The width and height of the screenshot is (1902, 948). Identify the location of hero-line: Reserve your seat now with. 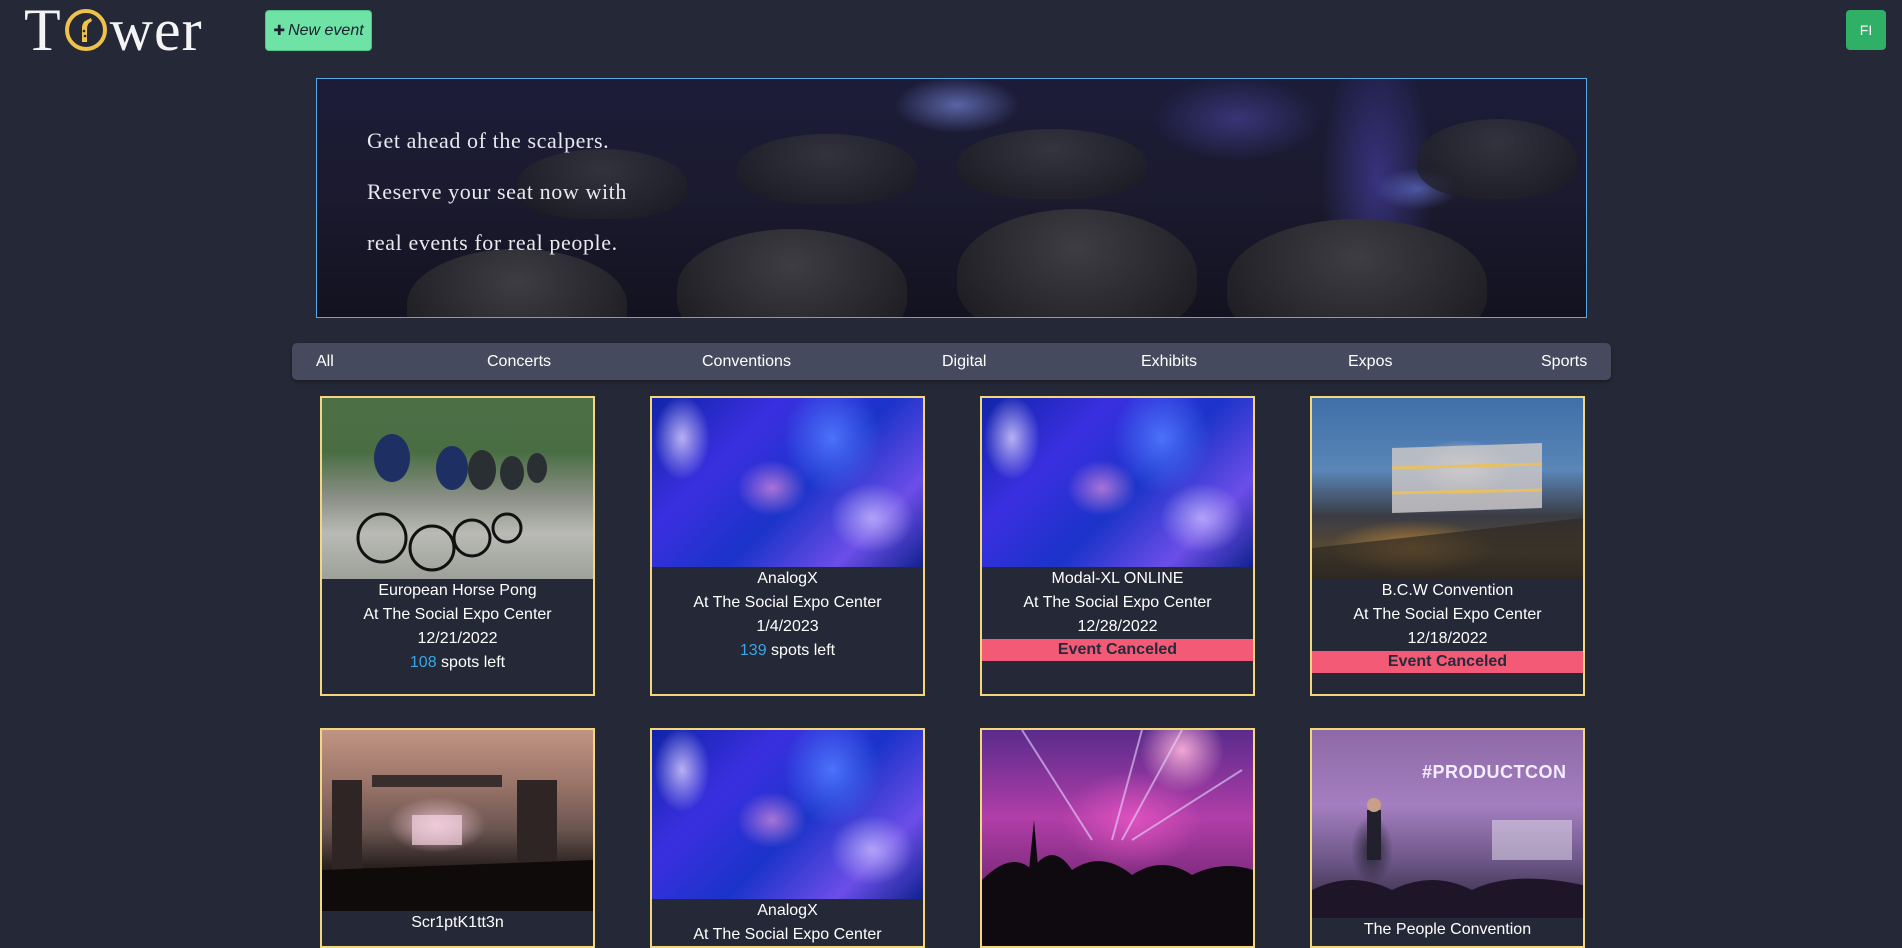
(497, 191).